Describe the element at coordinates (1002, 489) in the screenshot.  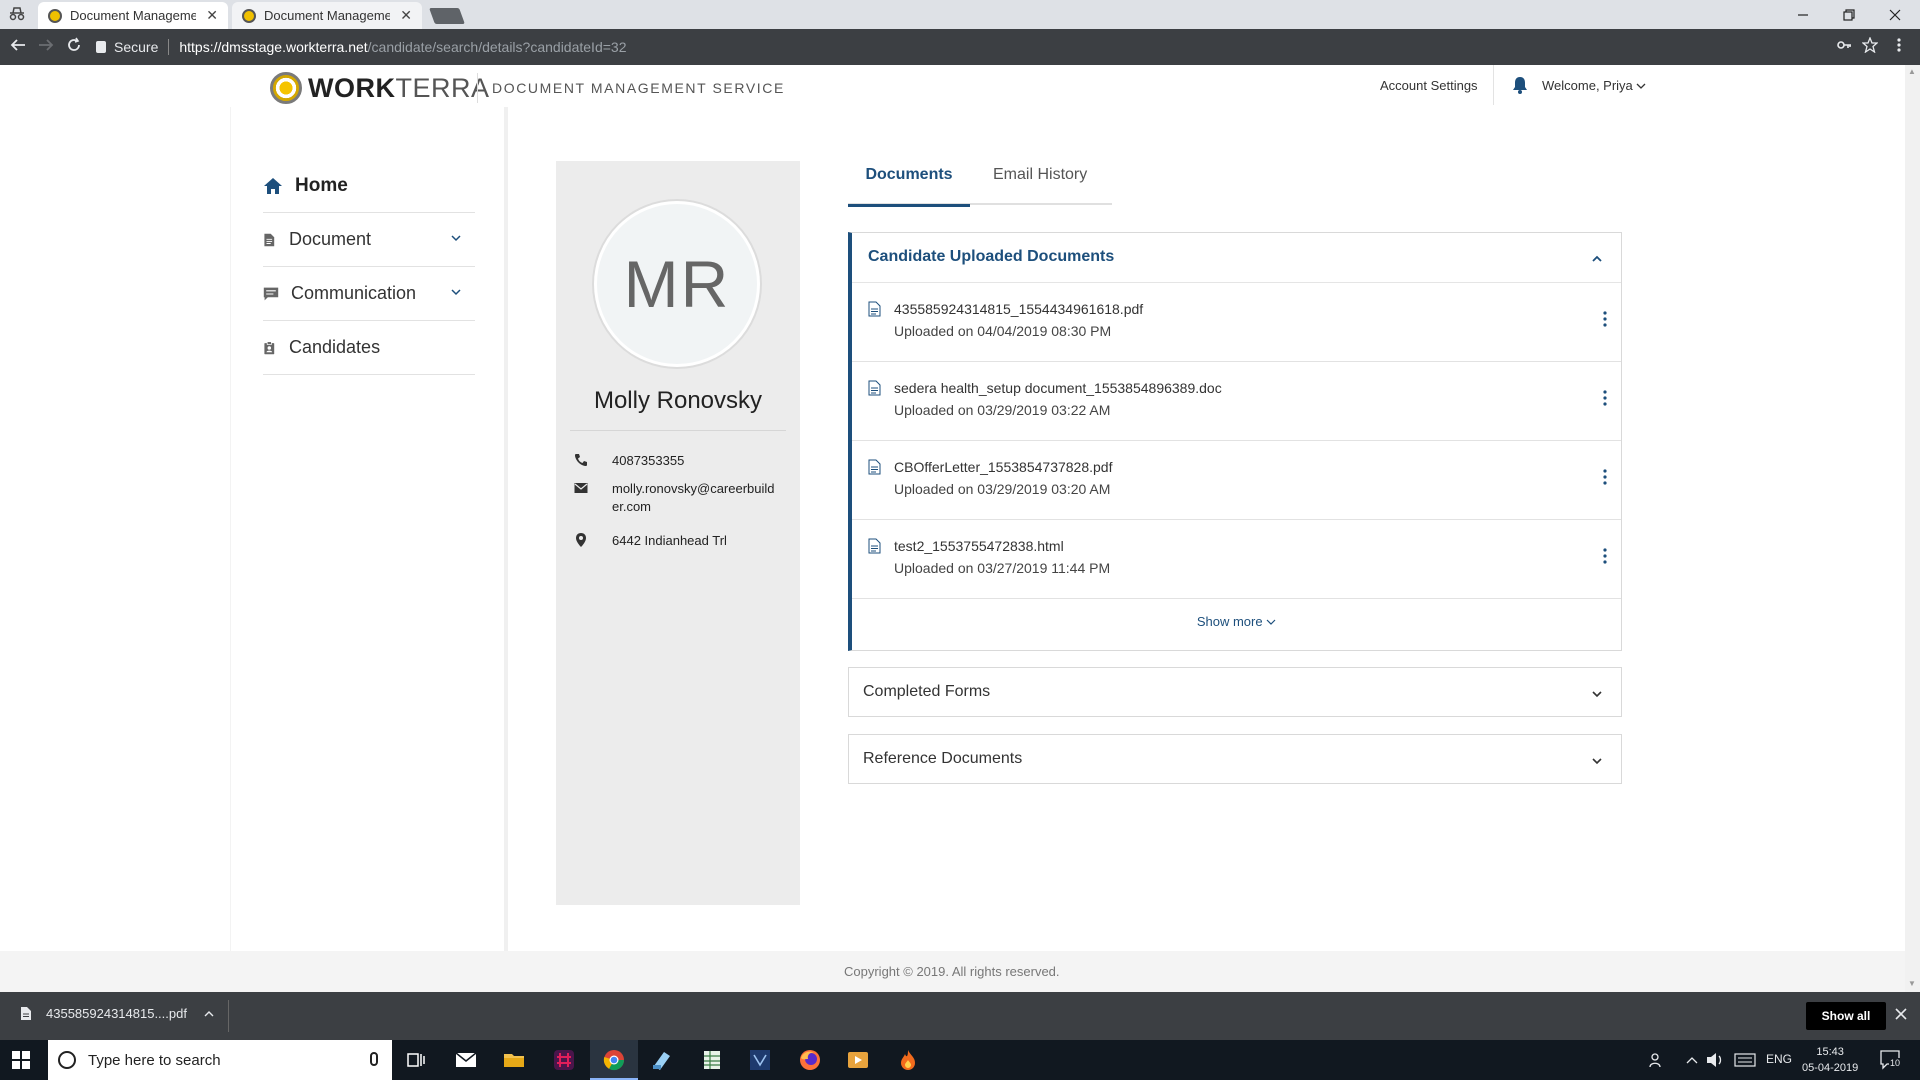
I see `document-upload-date: Uploaded on 03/29/2019 03:20 AM` at that location.